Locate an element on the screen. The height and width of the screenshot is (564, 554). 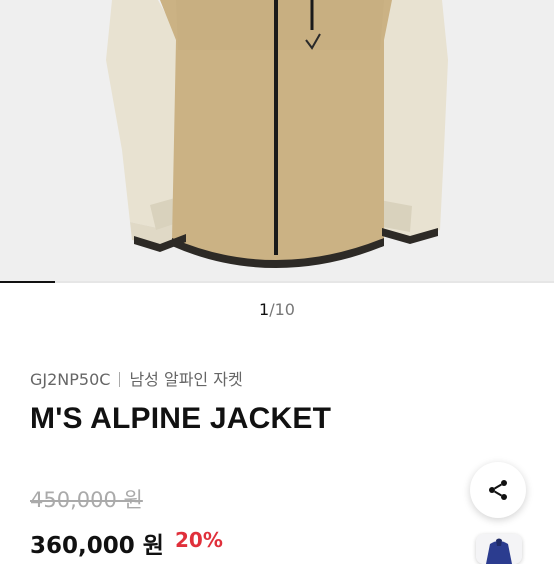
product-meta: GJ2NP50C 남성 알파인 자켓 is located at coordinates (136, 378).